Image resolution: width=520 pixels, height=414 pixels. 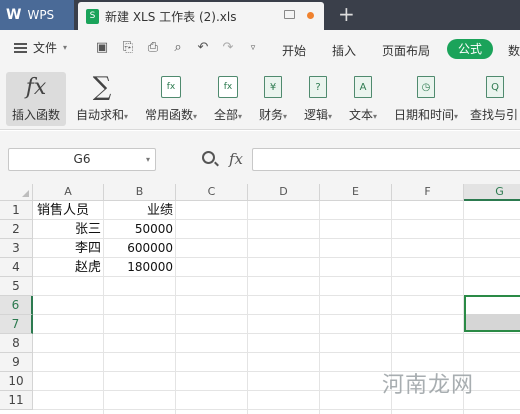 What do you see at coordinates (225, 115) in the screenshot?
I see `all-functions-label: 全部` at bounding box center [225, 115].